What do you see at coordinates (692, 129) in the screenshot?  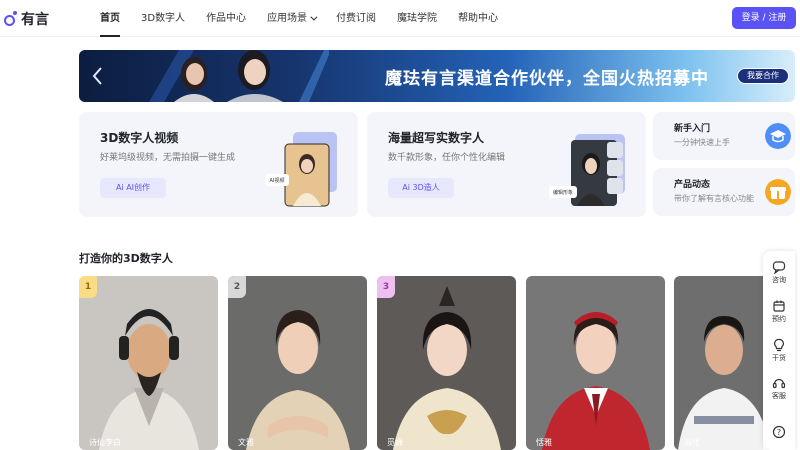 I see `side-card-title: 新手入门` at bounding box center [692, 129].